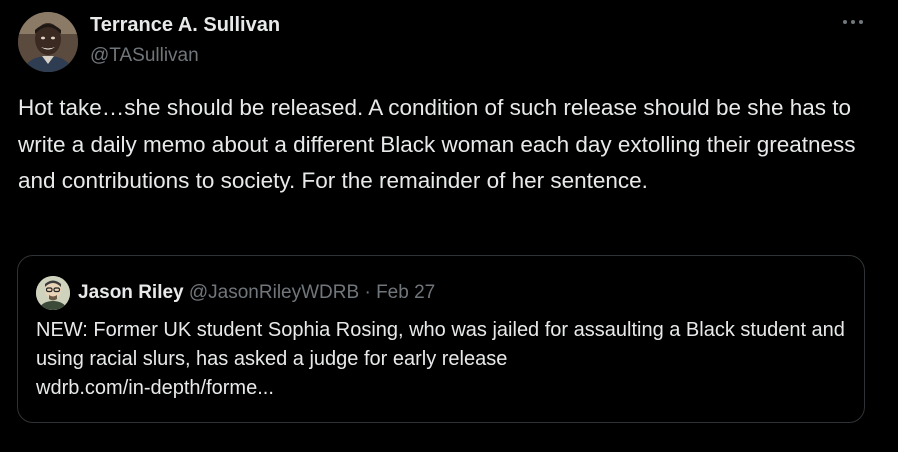 This screenshot has width=898, height=452. Describe the element at coordinates (144, 56) in the screenshot. I see `author-handle: @TASullivan` at that location.